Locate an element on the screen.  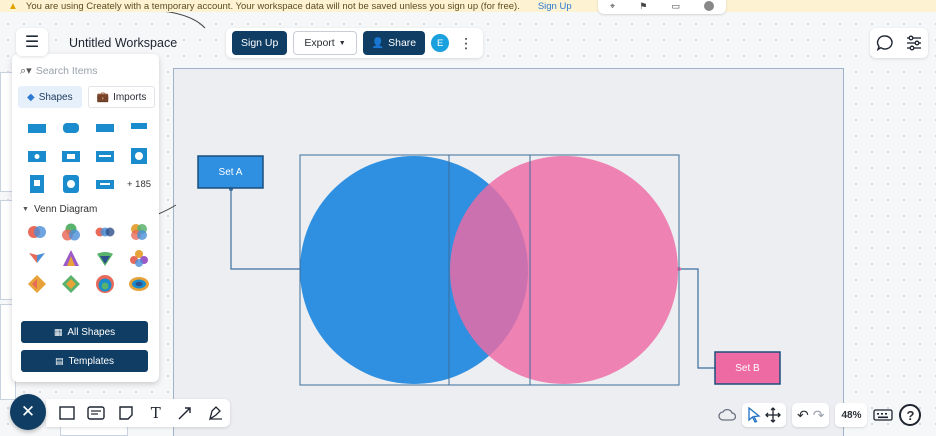
export-button: Export ▼ is located at coordinates (325, 43).